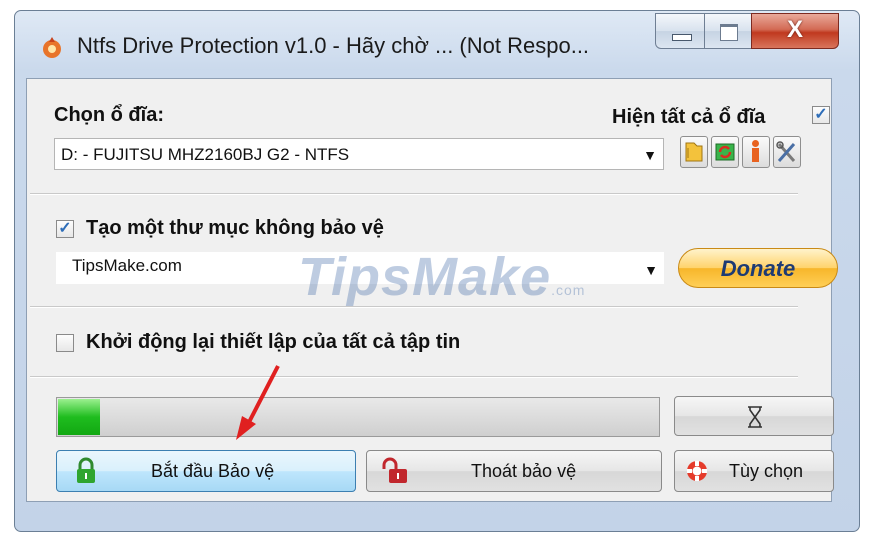 Image resolution: width=870 pixels, height=538 pixels. I want to click on hourglass-icon, so click(755, 417).